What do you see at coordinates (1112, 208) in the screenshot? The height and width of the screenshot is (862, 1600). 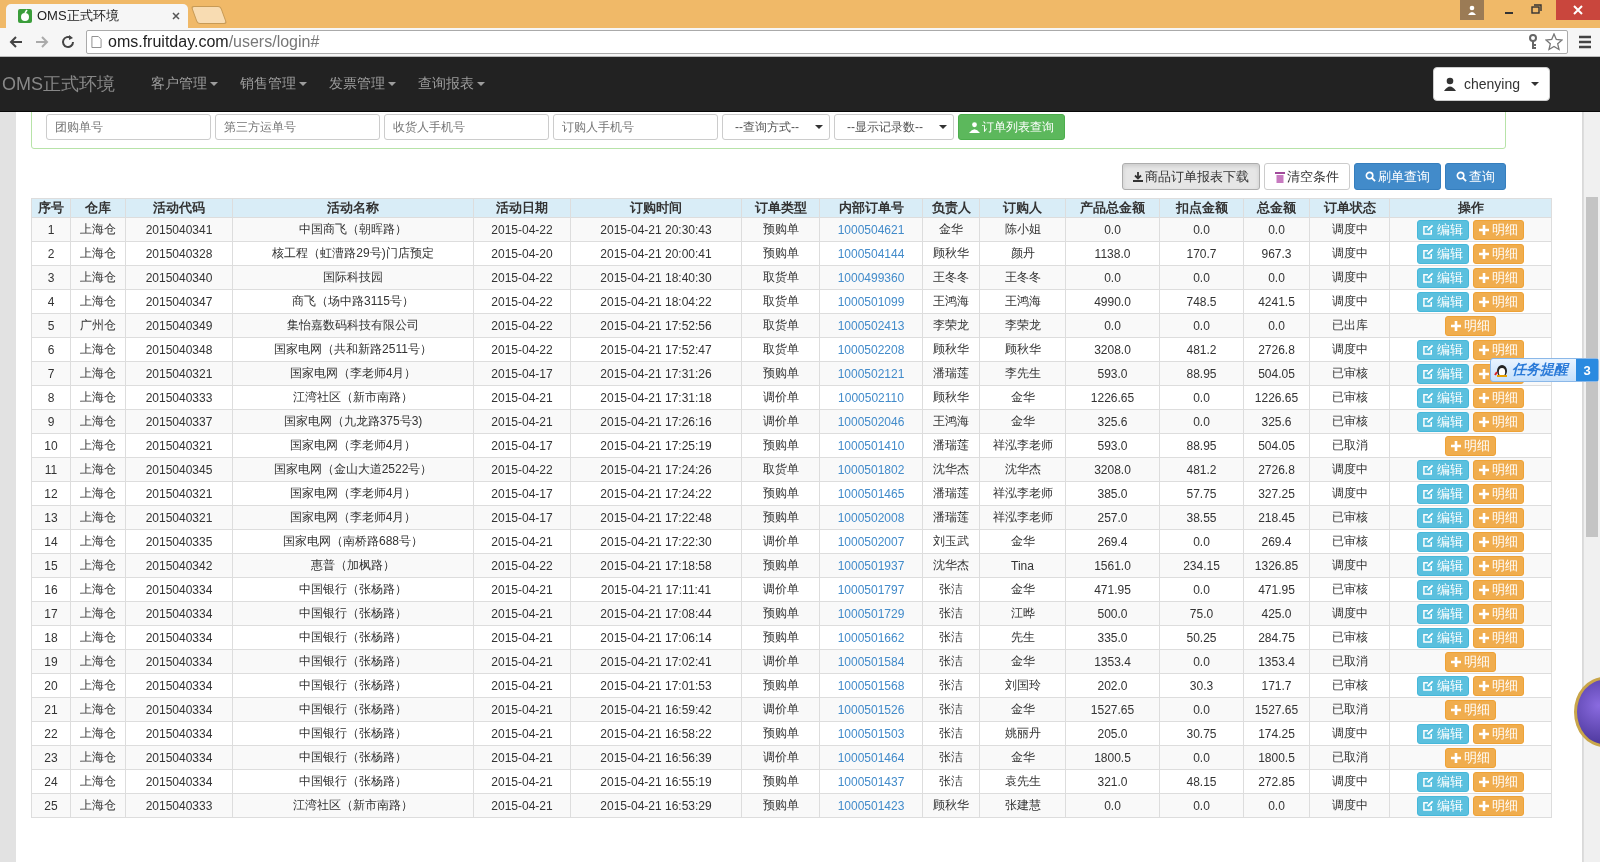 I see `column-header: 产品总金额` at bounding box center [1112, 208].